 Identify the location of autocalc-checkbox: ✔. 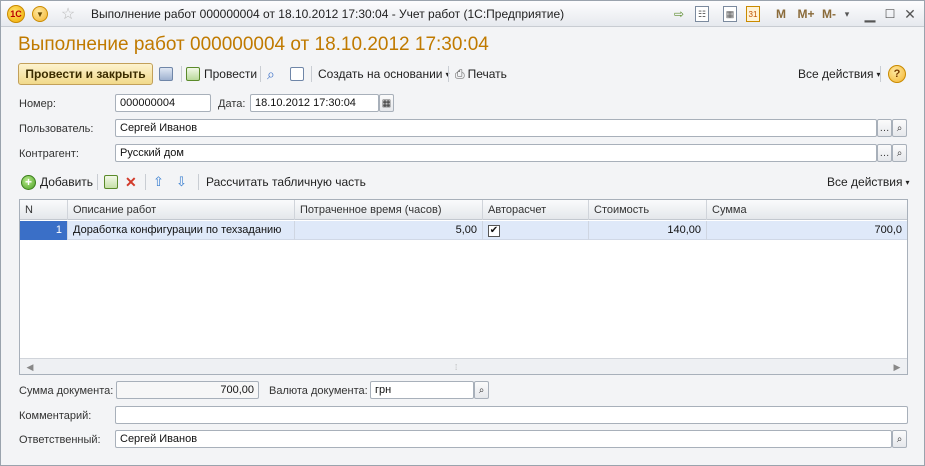
(494, 231).